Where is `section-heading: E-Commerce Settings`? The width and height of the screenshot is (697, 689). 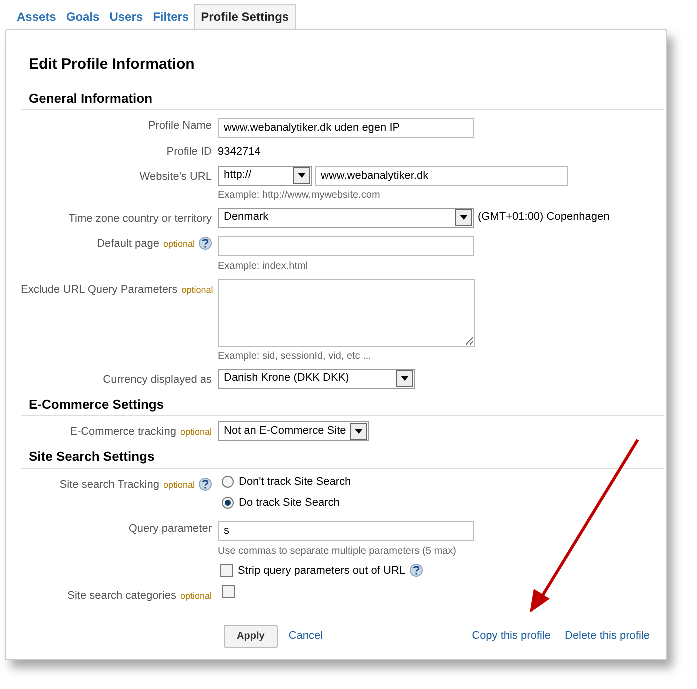 section-heading: E-Commerce Settings is located at coordinates (342, 405).